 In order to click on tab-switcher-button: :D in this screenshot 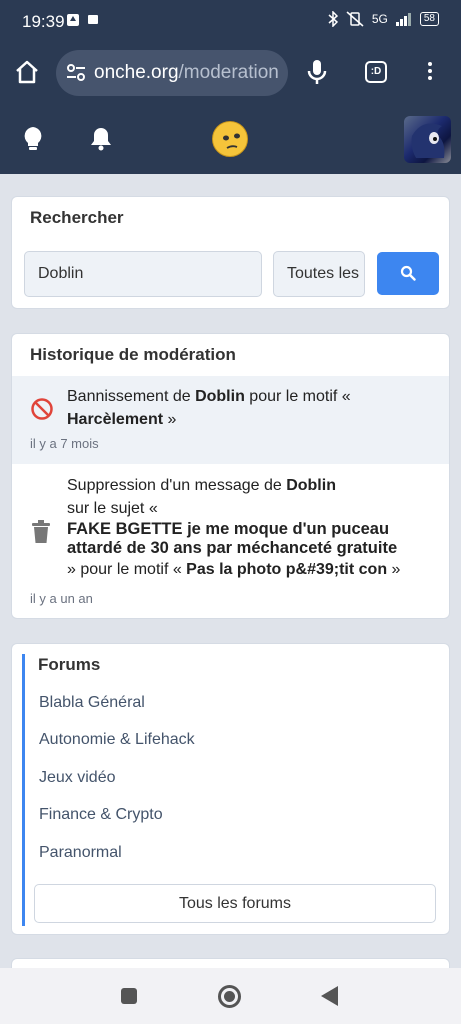, I will do `click(376, 72)`.